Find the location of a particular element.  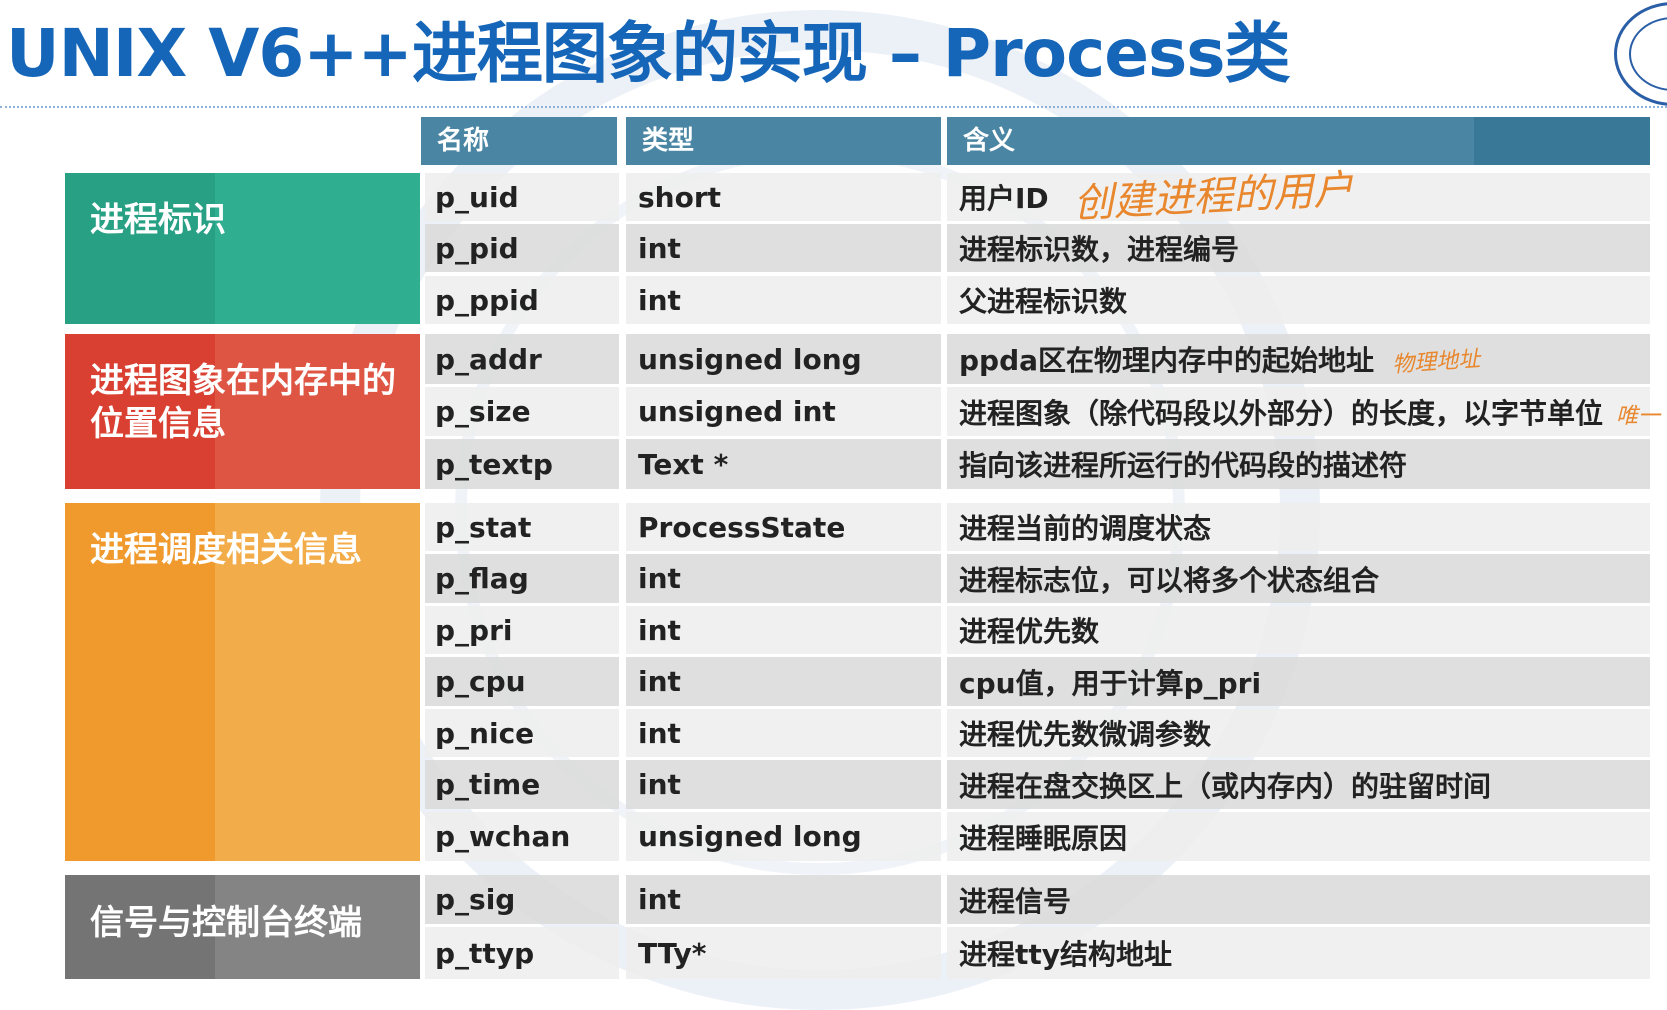

table-row: p_uid short 用户ID is located at coordinates (1037, 197).